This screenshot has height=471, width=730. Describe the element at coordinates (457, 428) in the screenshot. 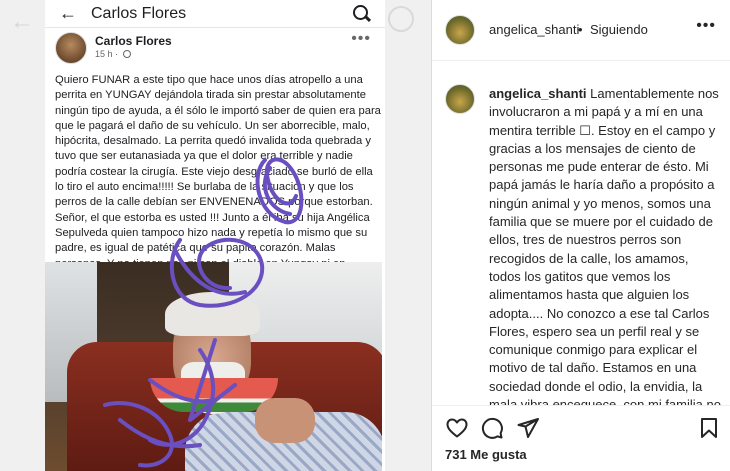

I see `heart-icon` at that location.